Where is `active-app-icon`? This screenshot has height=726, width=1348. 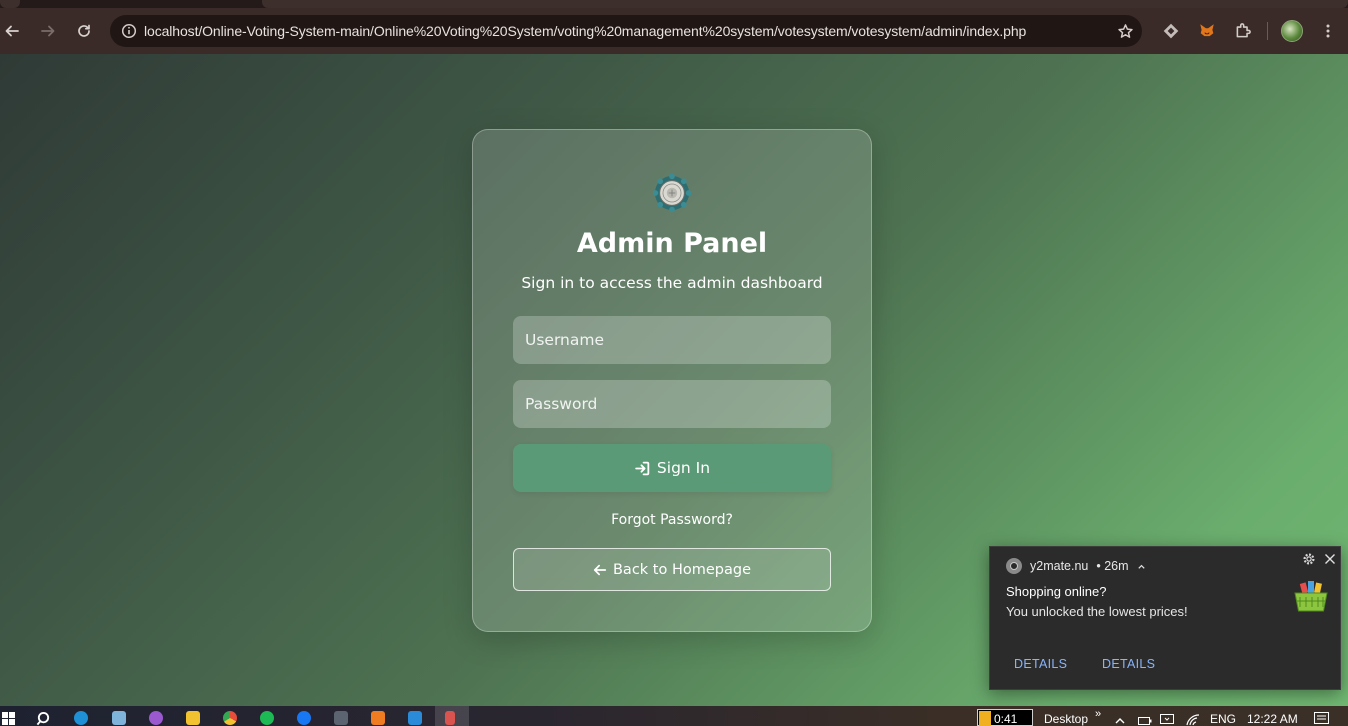
active-app-icon is located at coordinates (450, 718).